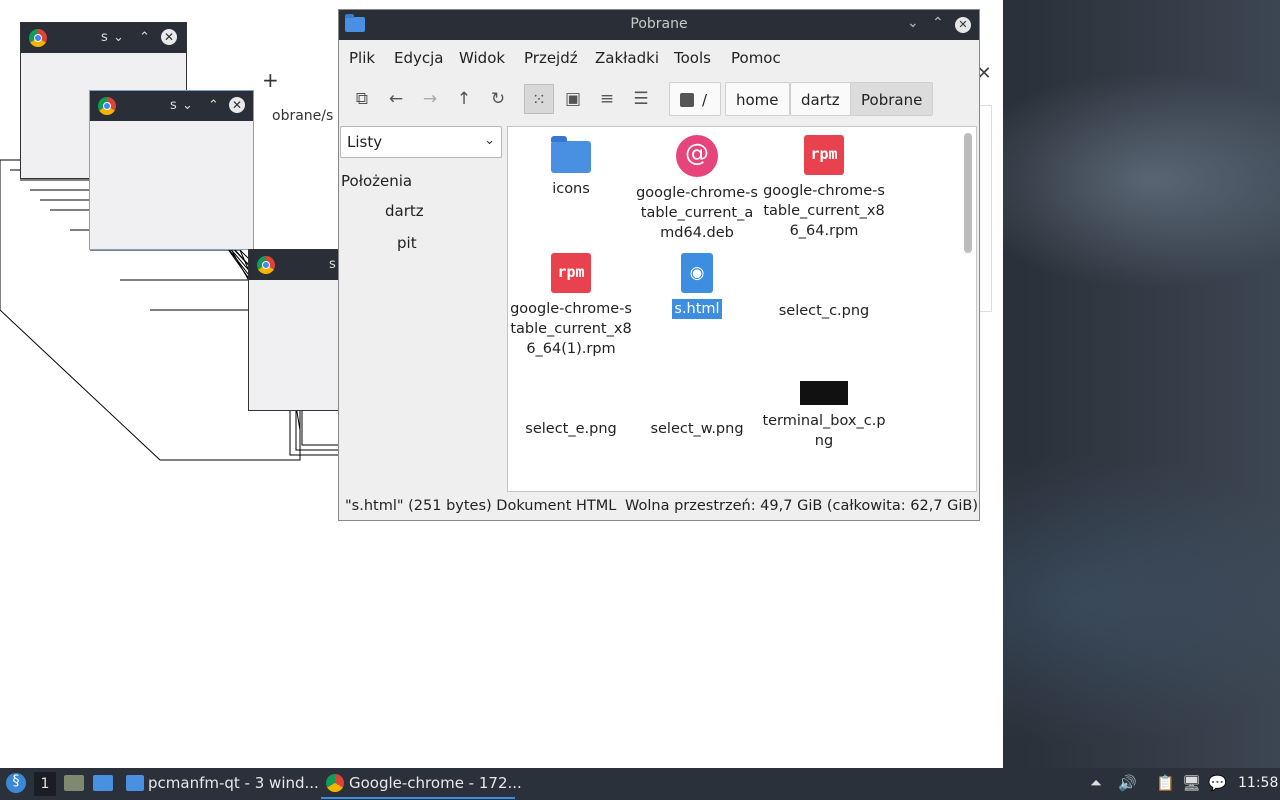 The height and width of the screenshot is (800, 1280). I want to click on file-item: select_c.png, so click(824, 287).